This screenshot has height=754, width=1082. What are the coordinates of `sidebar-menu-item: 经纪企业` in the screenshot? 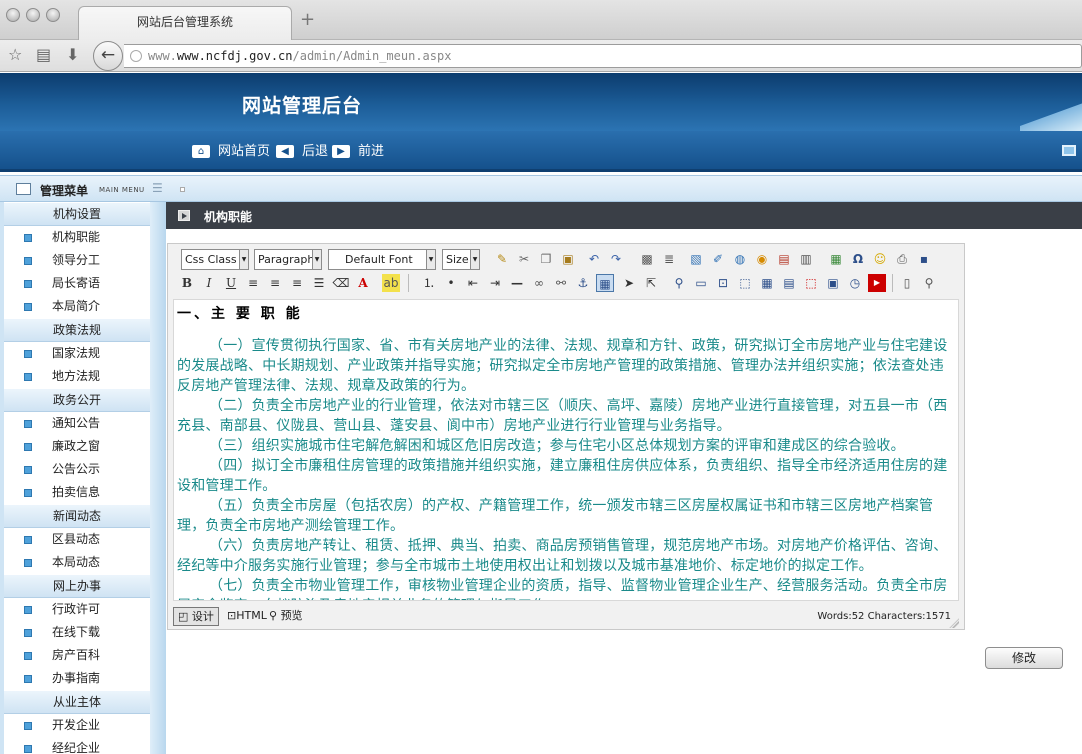 It's located at (77, 745).